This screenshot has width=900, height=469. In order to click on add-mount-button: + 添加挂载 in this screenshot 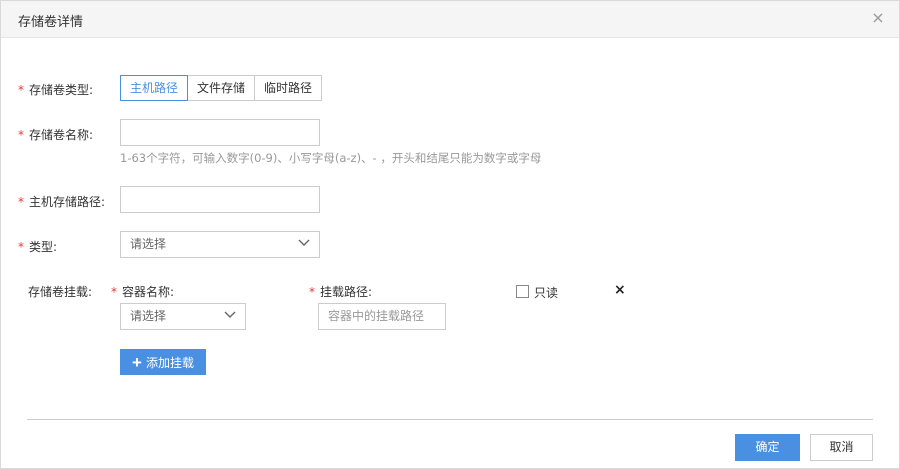, I will do `click(163, 362)`.